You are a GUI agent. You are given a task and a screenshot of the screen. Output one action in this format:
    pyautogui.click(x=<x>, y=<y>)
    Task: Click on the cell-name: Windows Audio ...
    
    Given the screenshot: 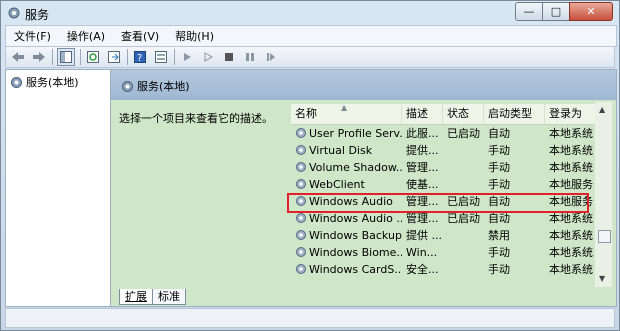 What is the action you would take?
    pyautogui.click(x=346, y=218)
    